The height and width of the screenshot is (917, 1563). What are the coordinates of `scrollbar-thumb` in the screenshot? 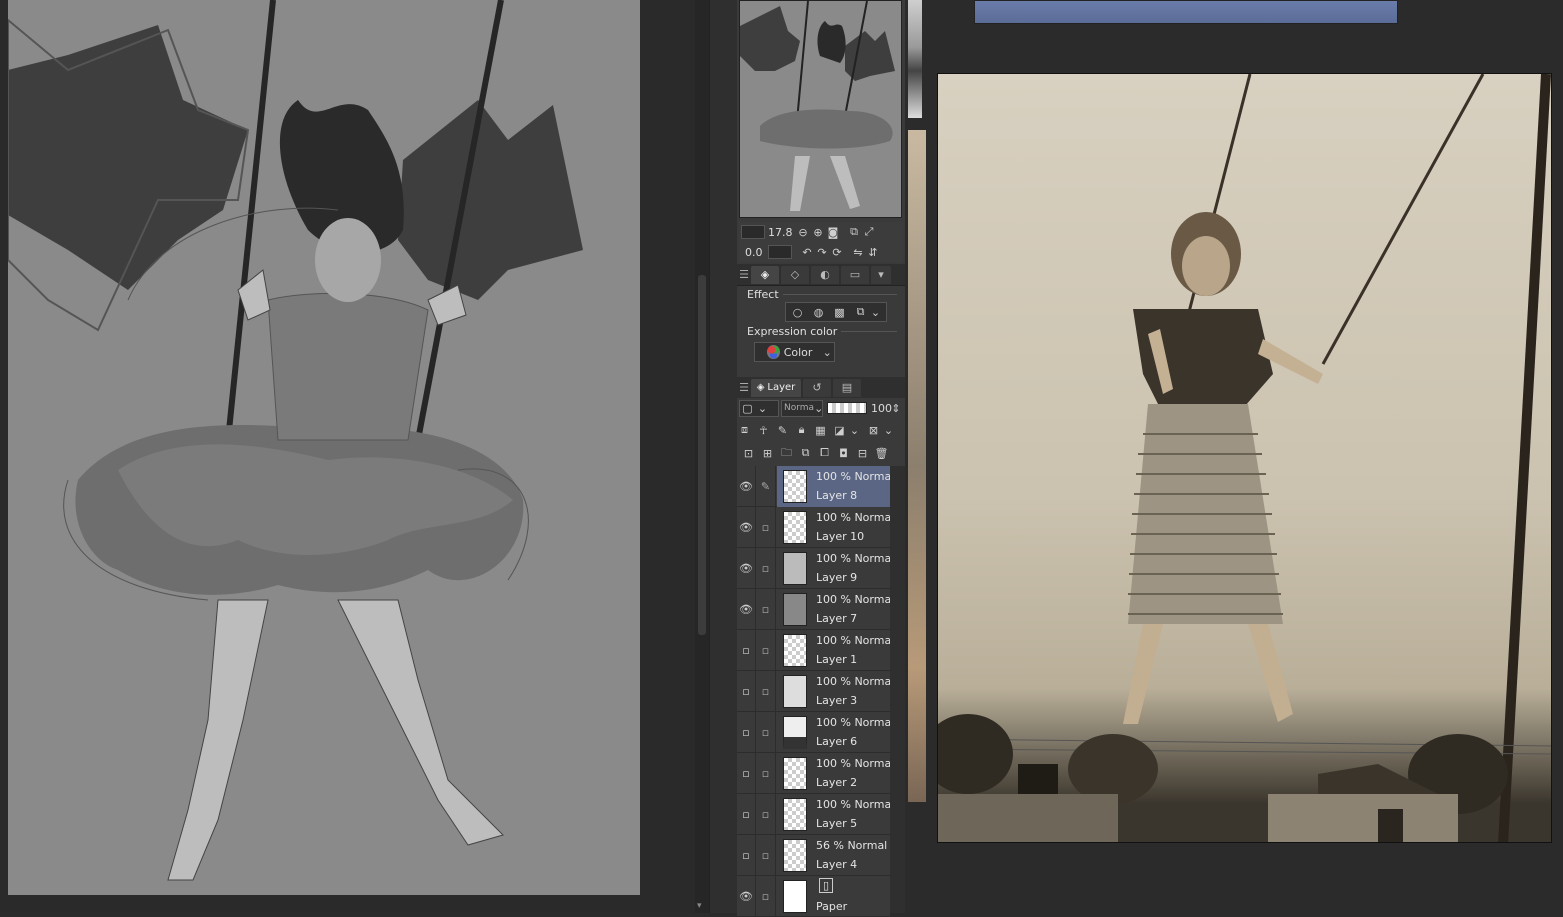 It's located at (702, 455).